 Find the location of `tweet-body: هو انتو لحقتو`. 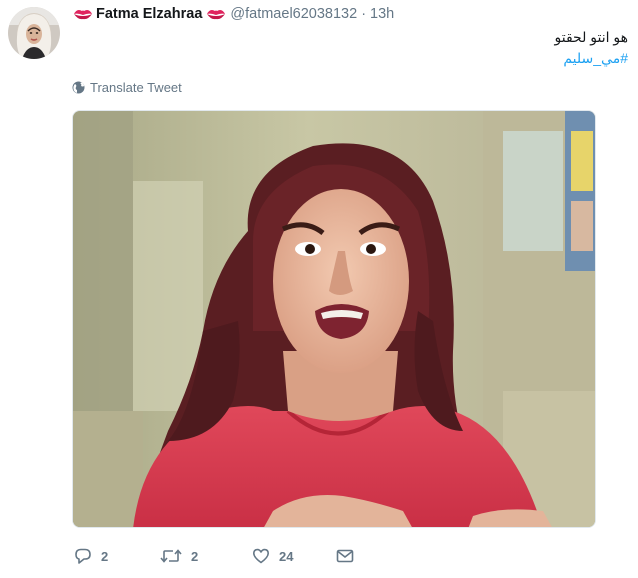

tweet-body: هو انتو لحقتو is located at coordinates (591, 37).